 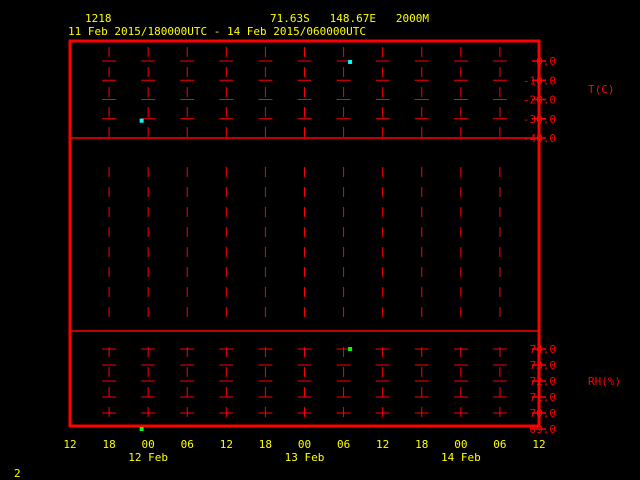 I want to click on rh-tick-label: 71.0, so click(x=543, y=397).